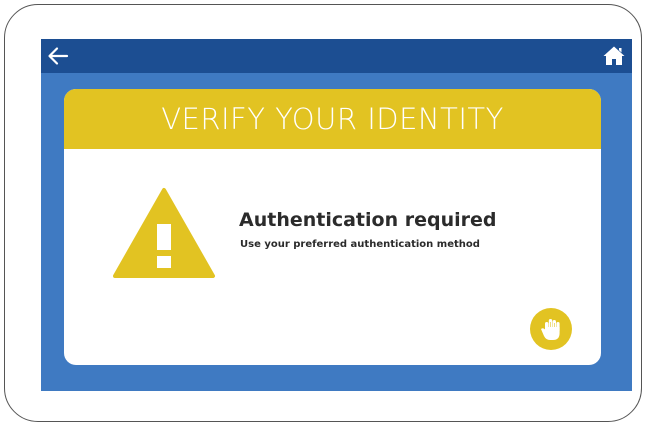 The height and width of the screenshot is (426, 646). I want to click on touch-authenticate-button, so click(551, 329).